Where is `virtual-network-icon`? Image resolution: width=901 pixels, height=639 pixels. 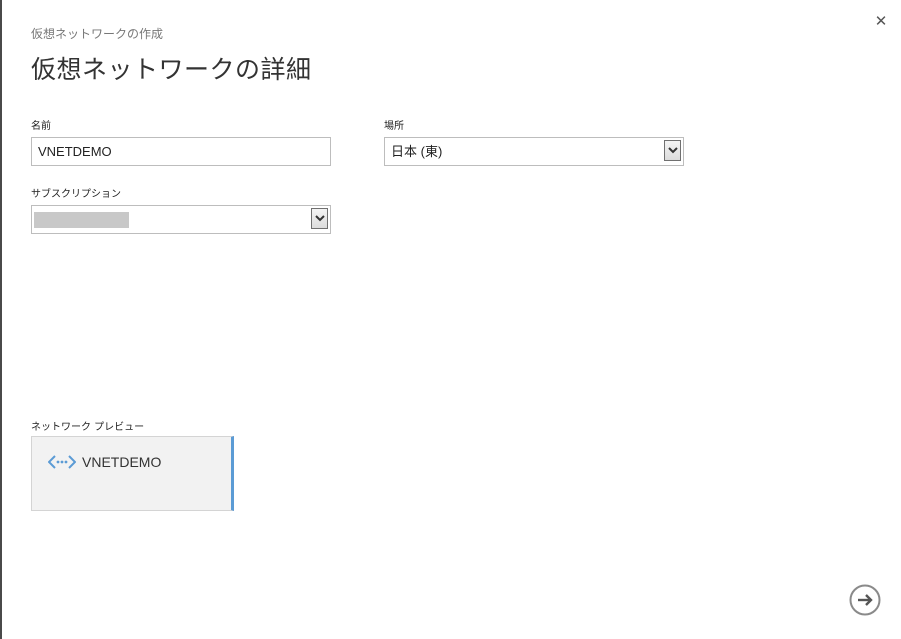
virtual-network-icon is located at coordinates (62, 462).